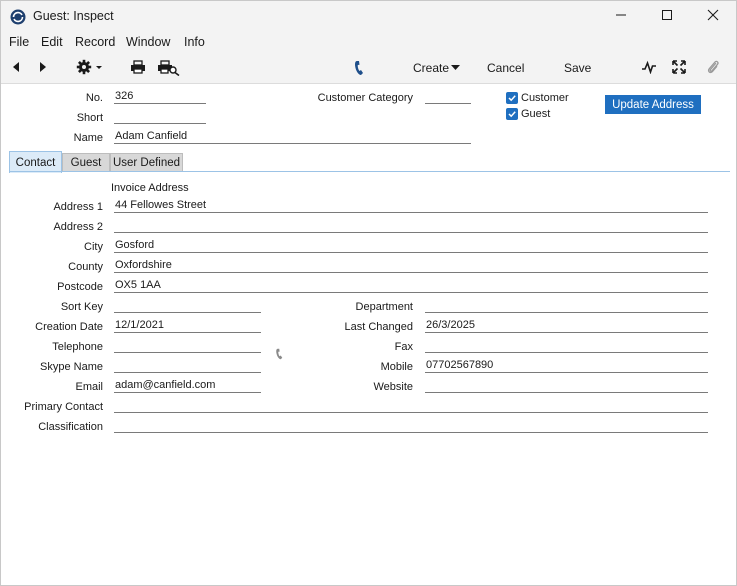 The width and height of the screenshot is (737, 586). What do you see at coordinates (160, 97) in the screenshot?
I see `no-field: 326` at bounding box center [160, 97].